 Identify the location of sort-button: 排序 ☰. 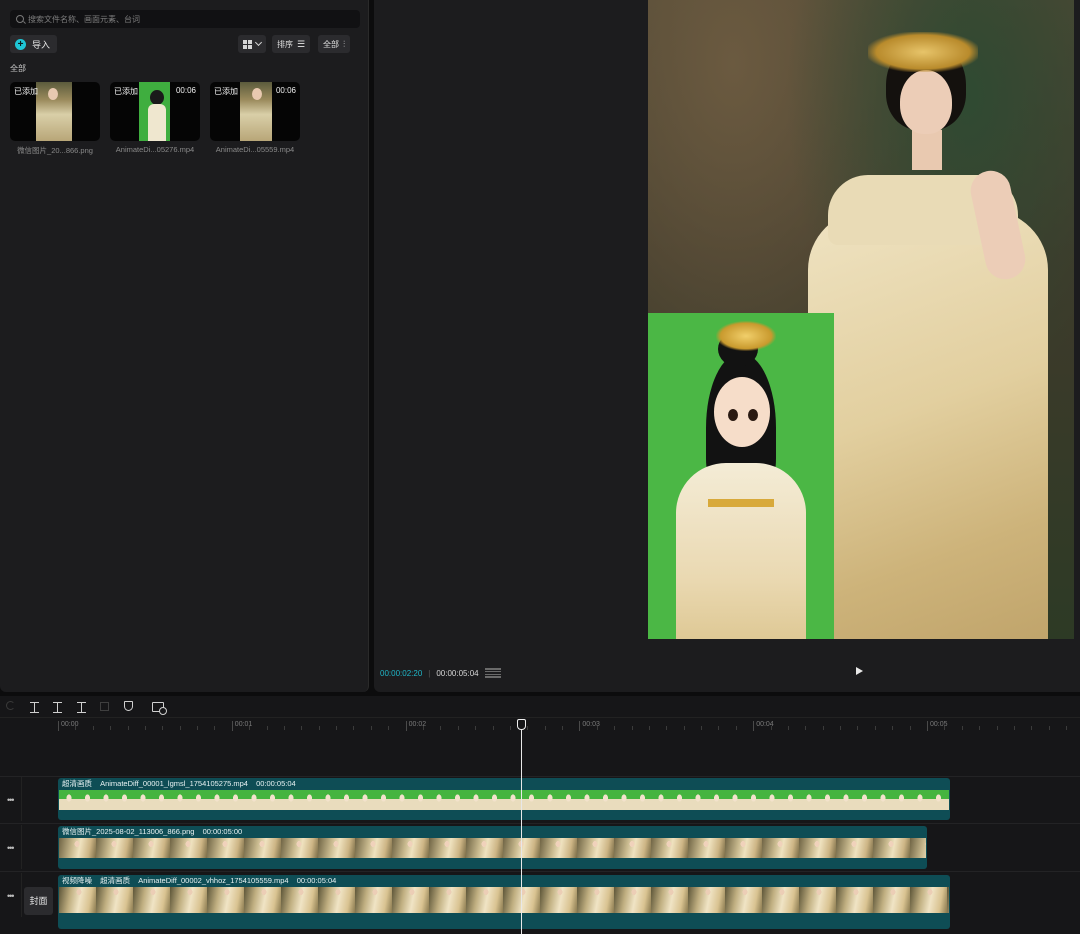
(291, 44).